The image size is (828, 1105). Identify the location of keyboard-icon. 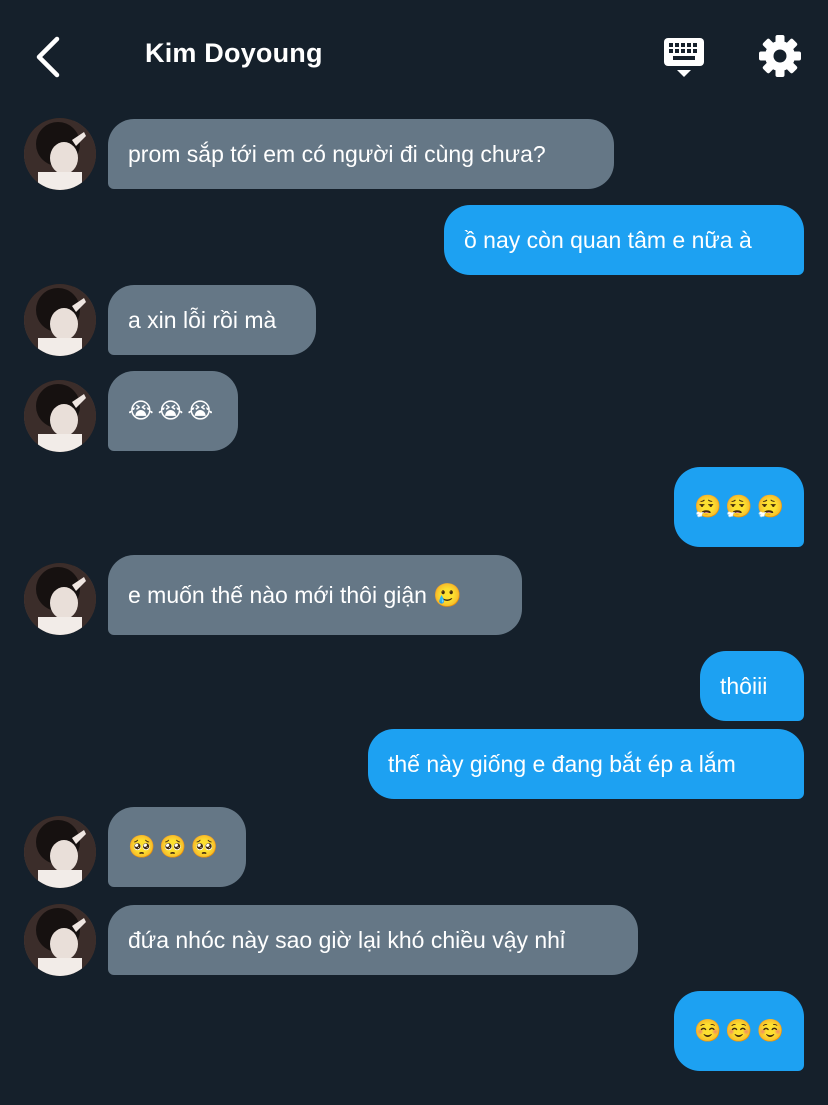
(684, 57).